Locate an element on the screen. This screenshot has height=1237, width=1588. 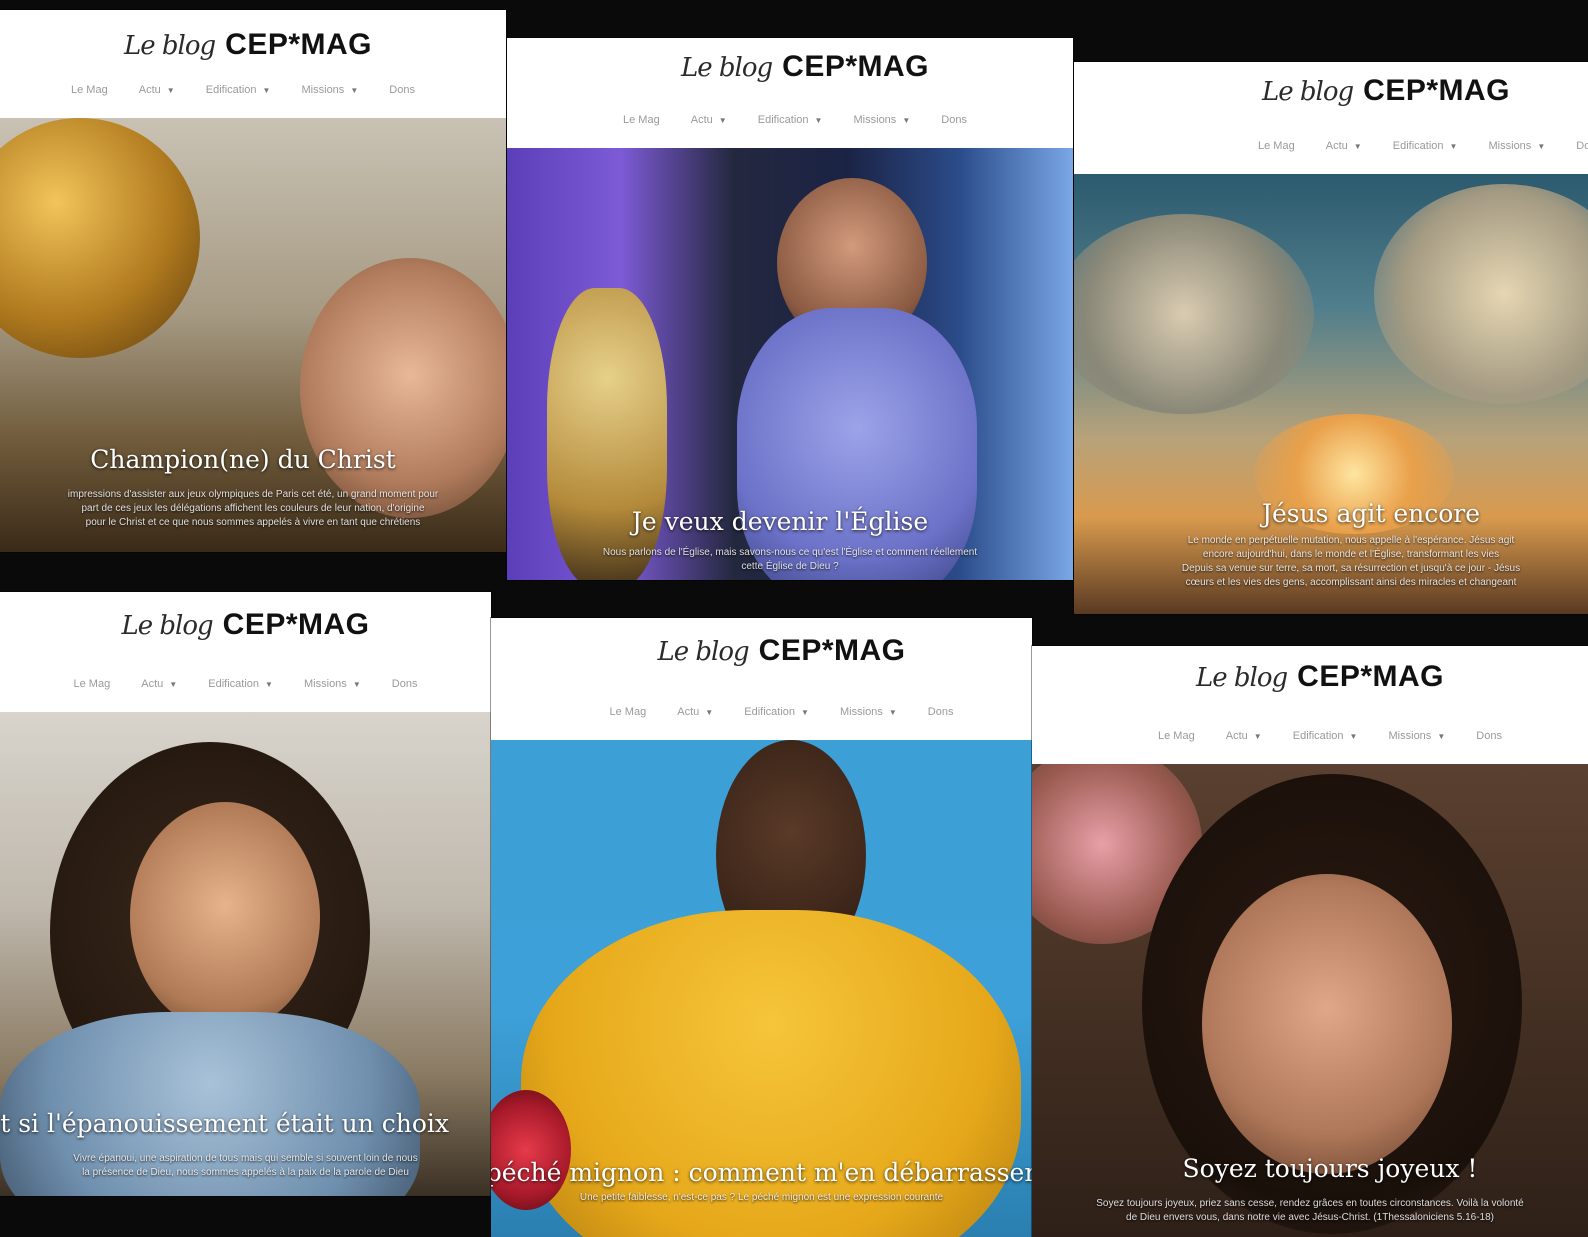
article-title: Jésus agit encore is located at coordinates (1371, 513).